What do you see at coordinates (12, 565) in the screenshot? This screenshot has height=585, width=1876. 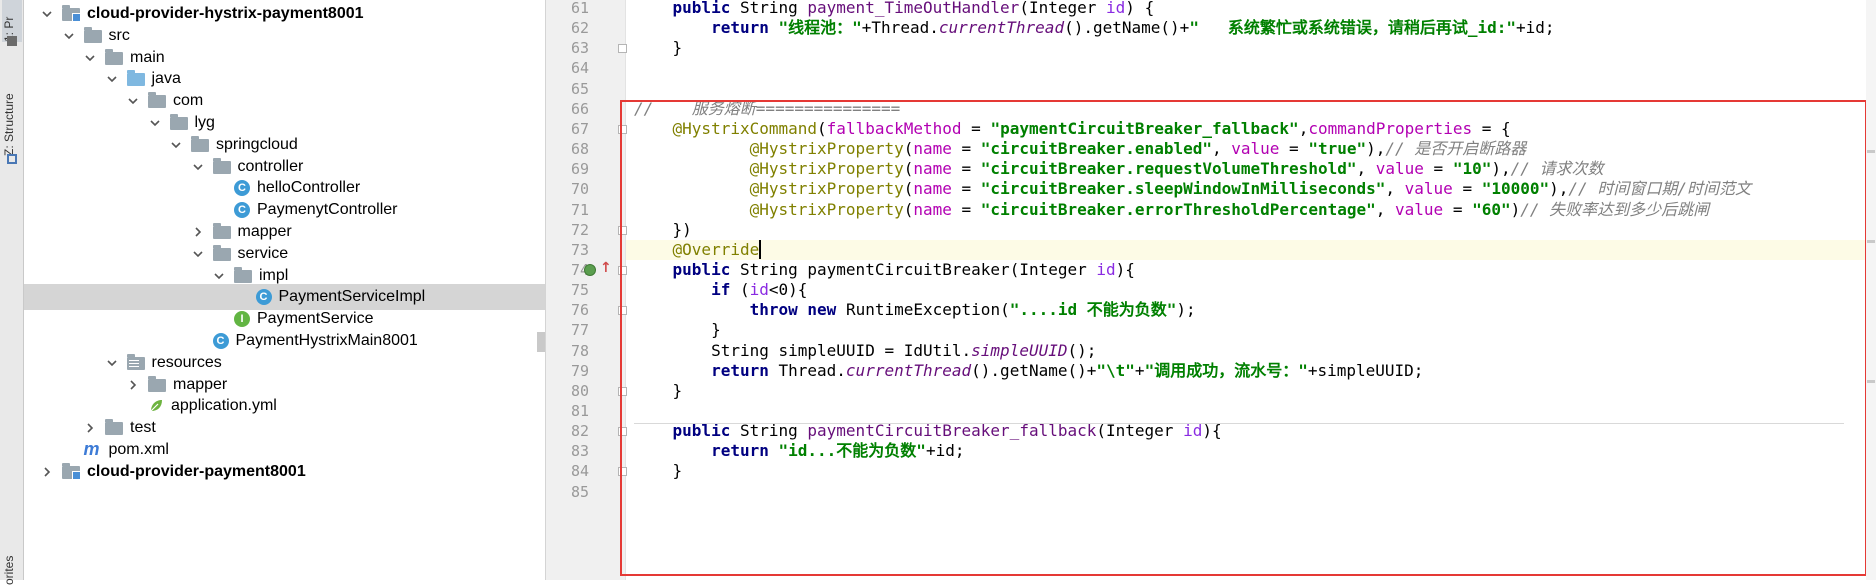 I see `favorites-tool-tab: orites` at bounding box center [12, 565].